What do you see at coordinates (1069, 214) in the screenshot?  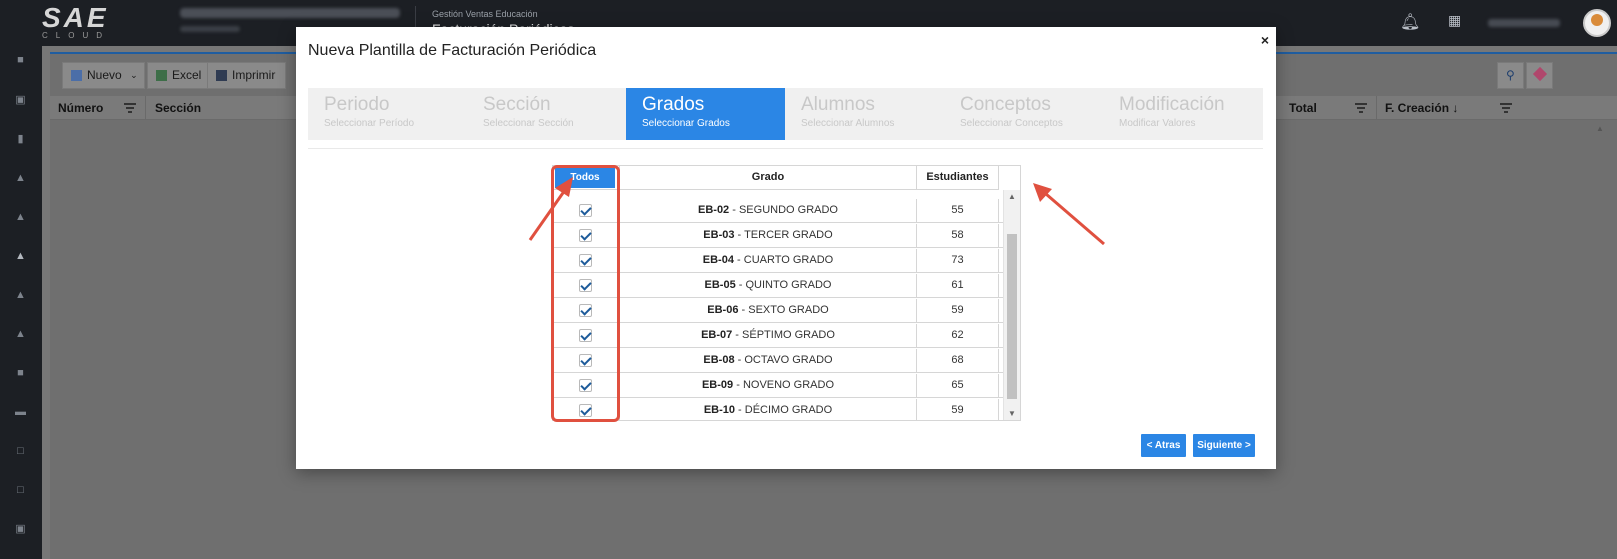 I see `annotation-arrow-right` at bounding box center [1069, 214].